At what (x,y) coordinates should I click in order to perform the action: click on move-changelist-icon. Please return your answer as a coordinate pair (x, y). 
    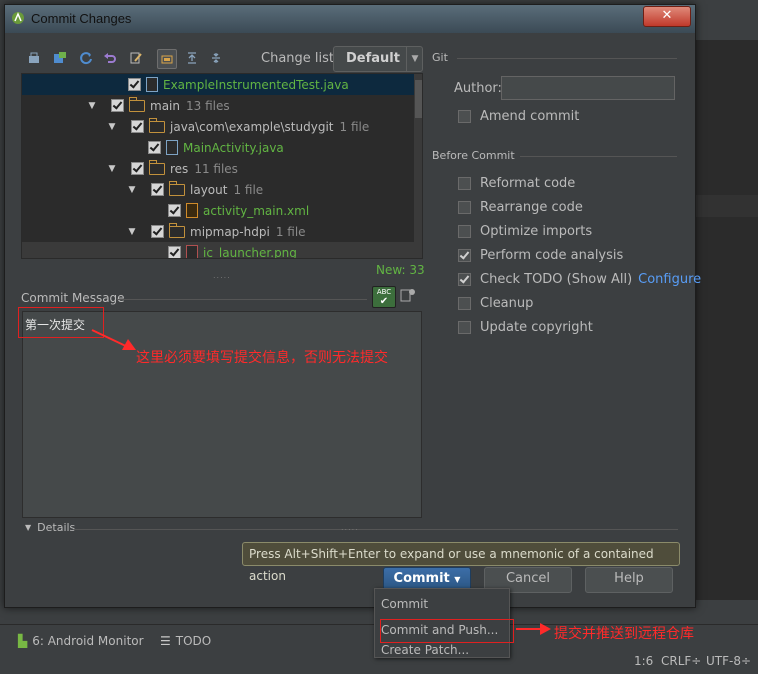
    Looking at the image, I should click on (60, 58).